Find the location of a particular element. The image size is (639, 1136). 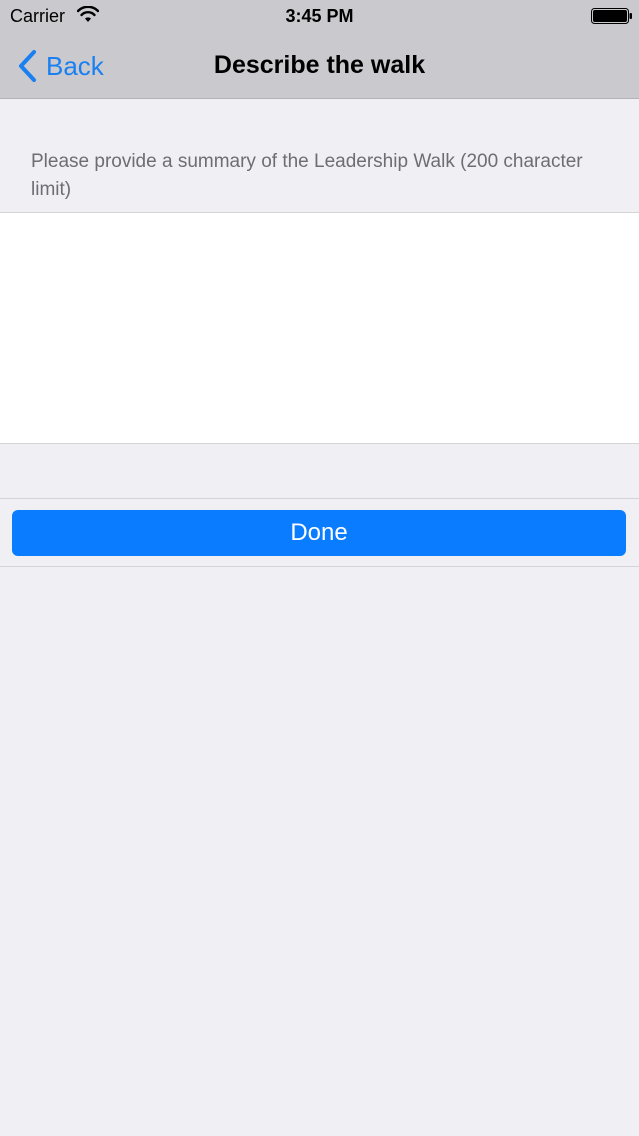

status-bar: Carrier 3:45 PM is located at coordinates (319, 16).